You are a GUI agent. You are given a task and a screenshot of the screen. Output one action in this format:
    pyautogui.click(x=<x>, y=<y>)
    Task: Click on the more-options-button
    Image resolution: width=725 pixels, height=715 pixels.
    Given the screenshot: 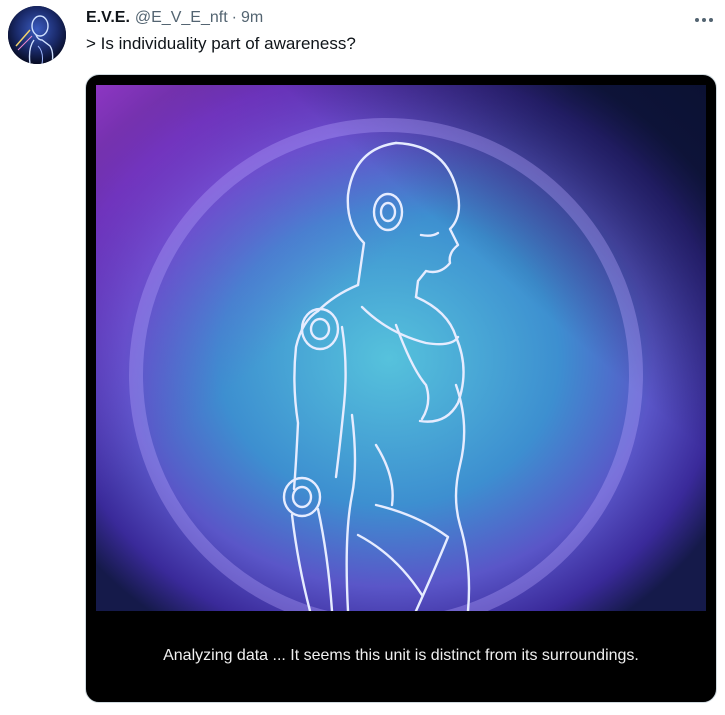 What is the action you would take?
    pyautogui.click(x=704, y=20)
    